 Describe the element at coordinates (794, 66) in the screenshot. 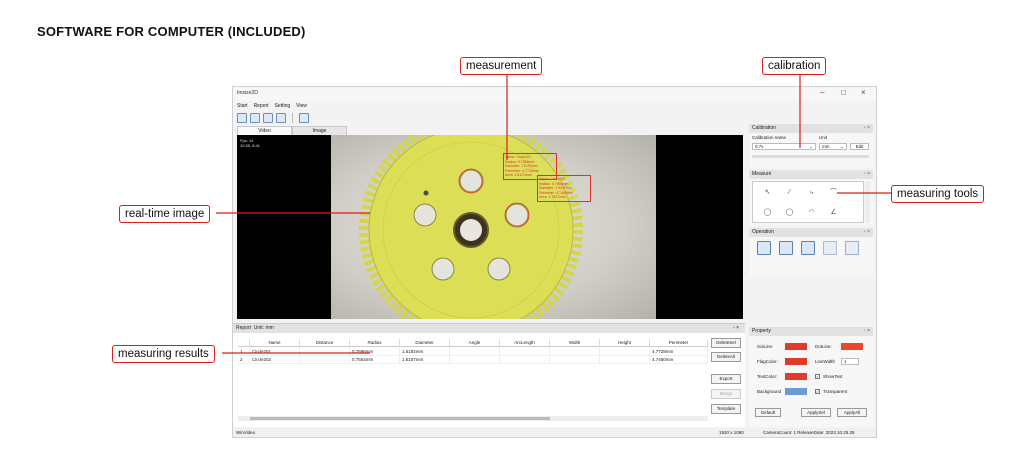

I see `callout-calibration: calibration` at that location.